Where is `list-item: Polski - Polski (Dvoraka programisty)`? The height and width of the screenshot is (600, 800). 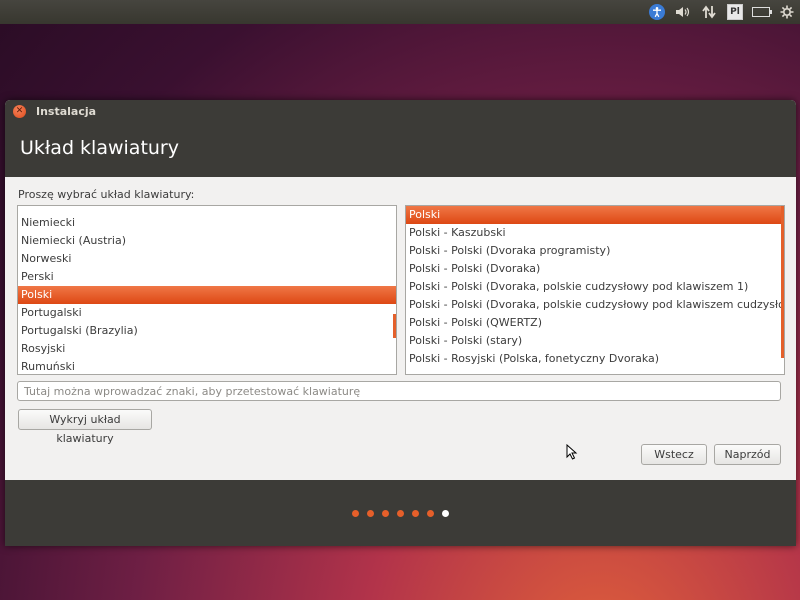
list-item: Polski - Polski (Dvoraka programisty) is located at coordinates (595, 251).